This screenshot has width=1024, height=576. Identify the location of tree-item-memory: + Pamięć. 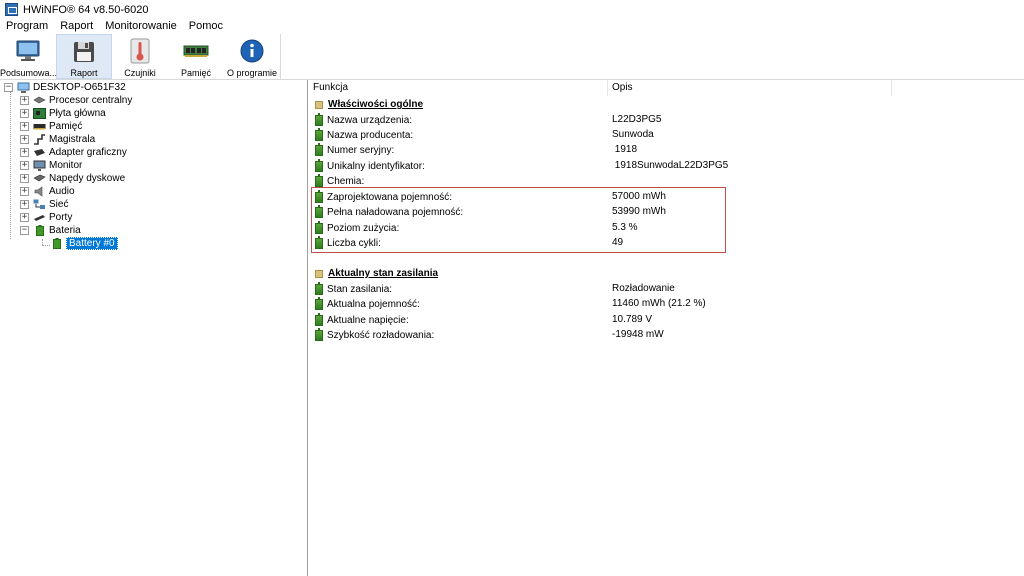
(51, 126).